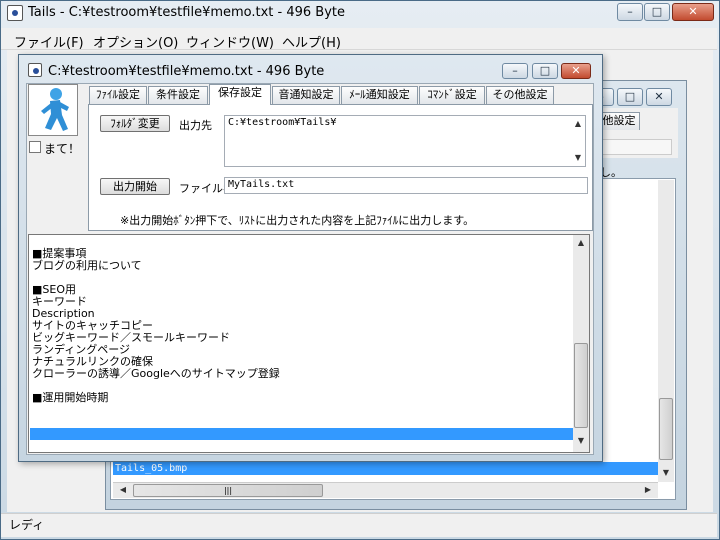  What do you see at coordinates (311, 41) in the screenshot?
I see `menu-help: ヘルプ(H)` at bounding box center [311, 41].